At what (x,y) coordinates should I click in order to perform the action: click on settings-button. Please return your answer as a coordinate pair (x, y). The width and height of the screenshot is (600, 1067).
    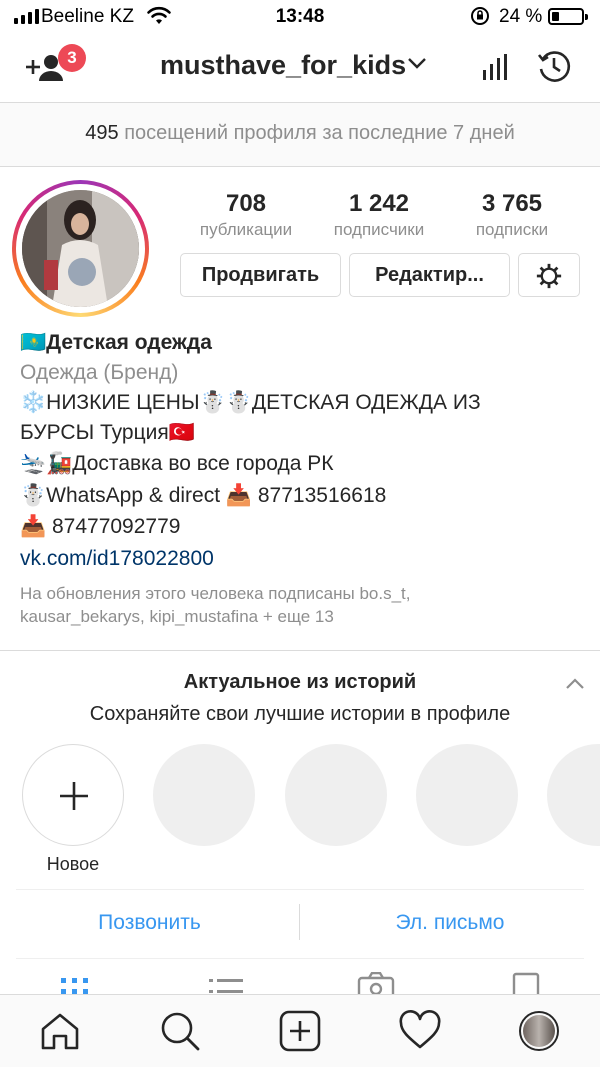
    Looking at the image, I should click on (549, 275).